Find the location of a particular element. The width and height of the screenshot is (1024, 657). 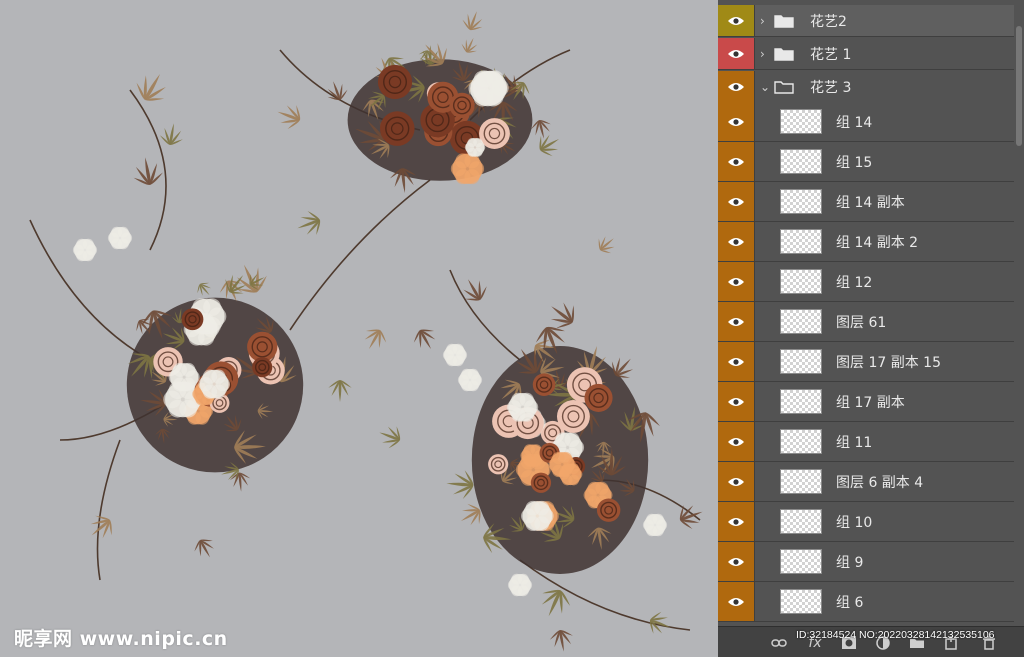

layer-group-name: 花艺2 is located at coordinates (828, 21).